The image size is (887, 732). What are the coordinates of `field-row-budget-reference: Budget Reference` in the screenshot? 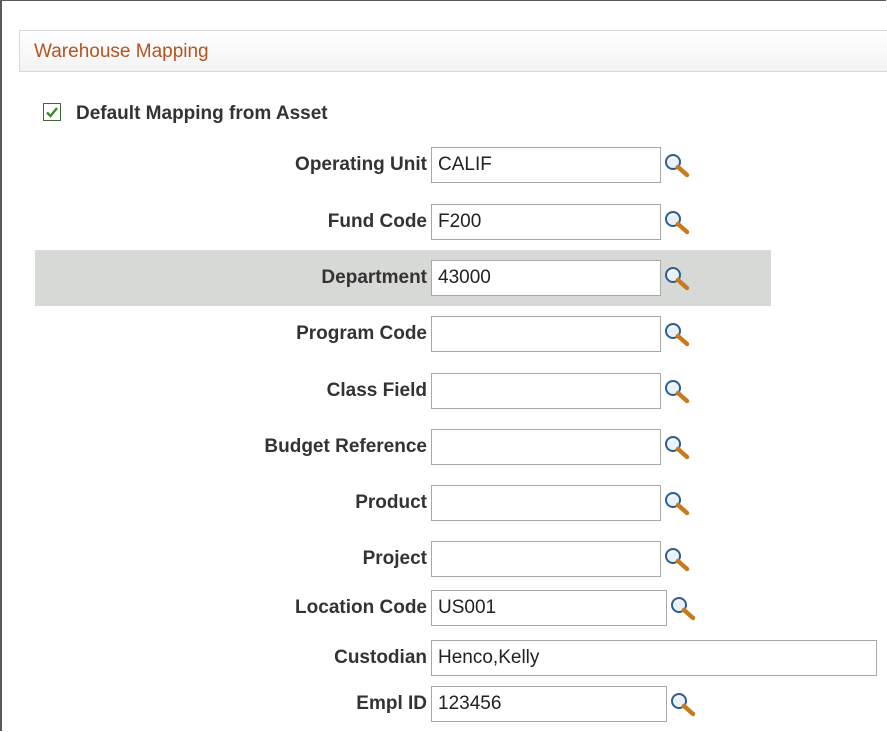 It's located at (443, 447).